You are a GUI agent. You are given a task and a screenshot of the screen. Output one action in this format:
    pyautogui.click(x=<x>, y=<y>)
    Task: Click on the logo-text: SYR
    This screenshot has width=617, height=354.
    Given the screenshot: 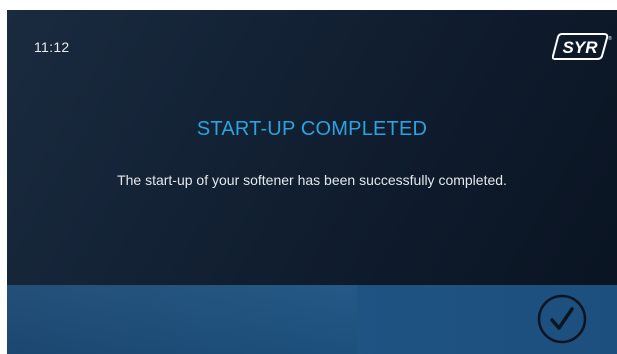 What is the action you would take?
    pyautogui.click(x=581, y=47)
    